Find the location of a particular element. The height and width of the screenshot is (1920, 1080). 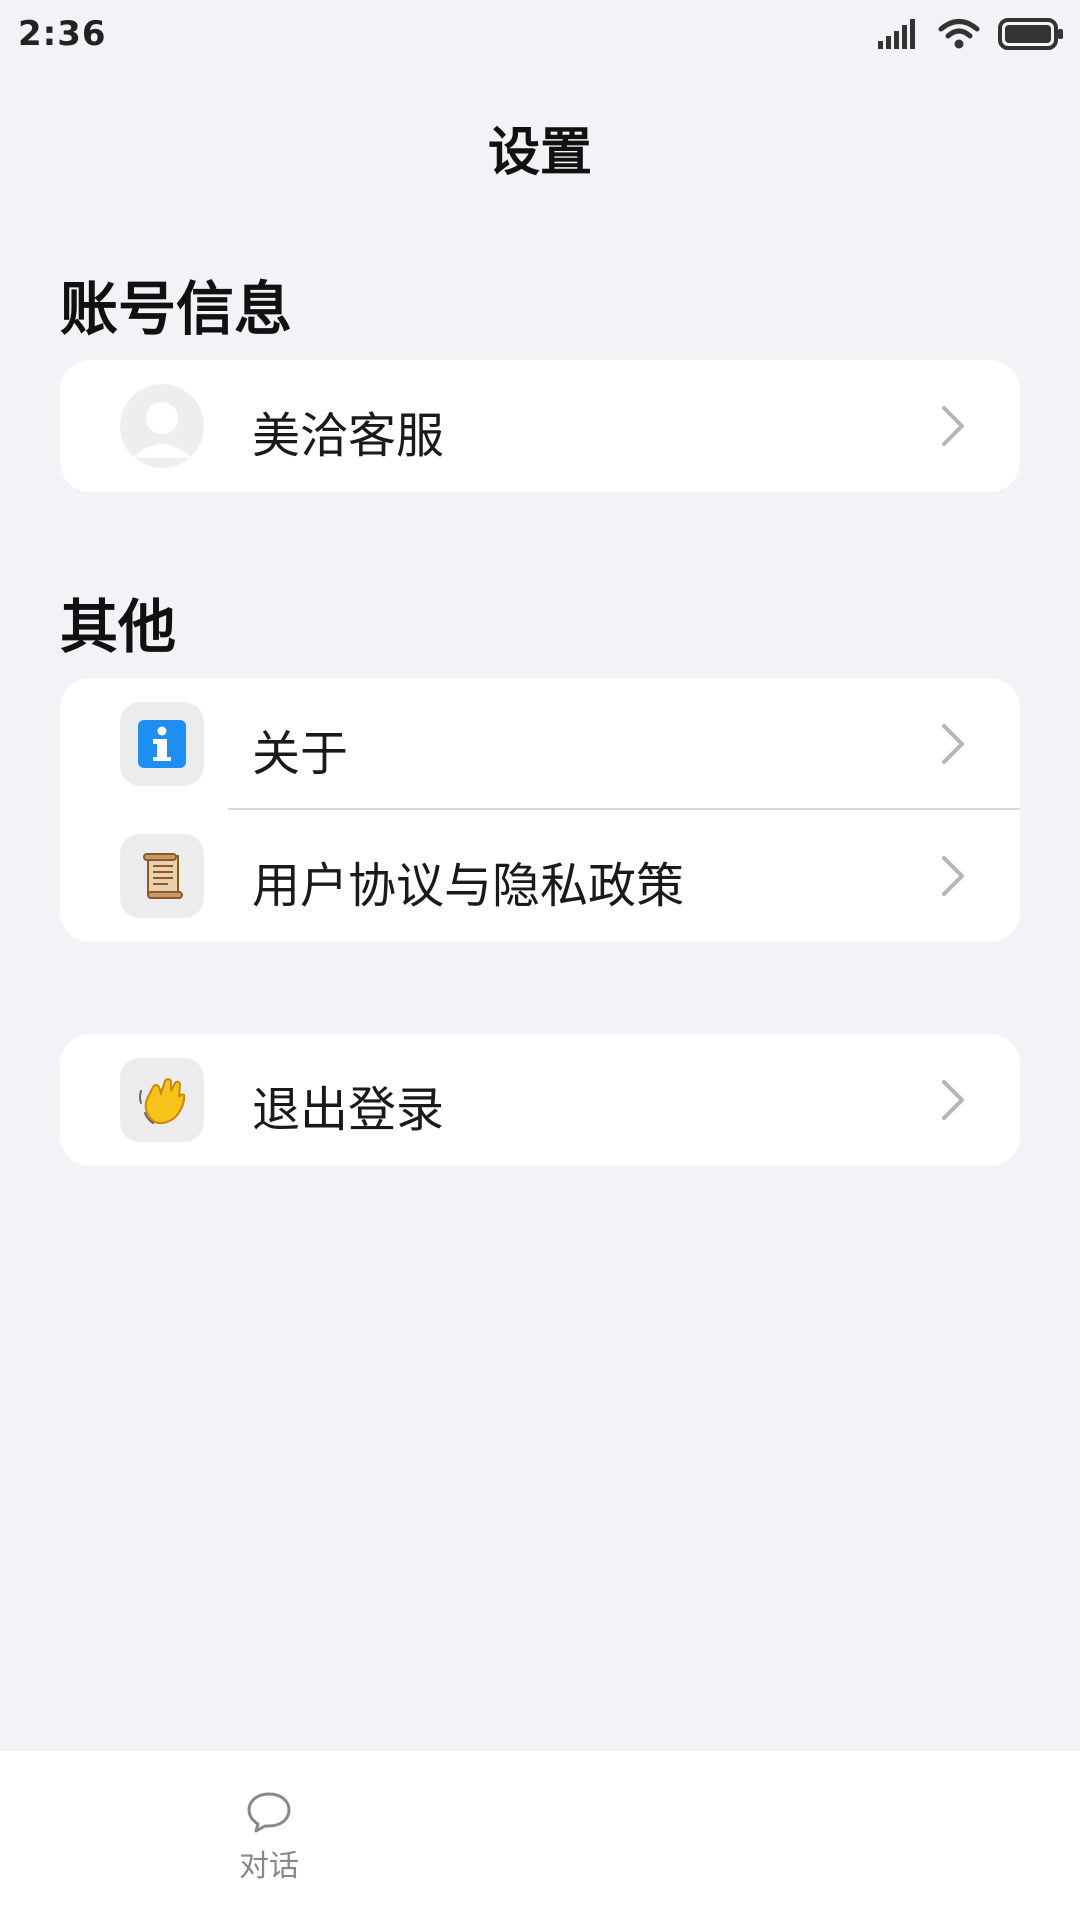

row-label: 退出登录 is located at coordinates (348, 1110).